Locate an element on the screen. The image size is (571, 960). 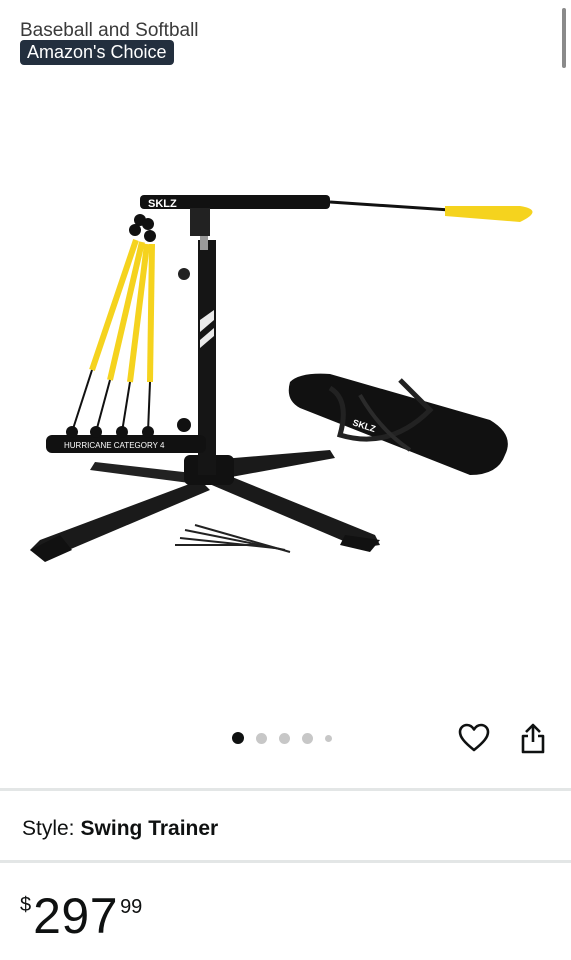
favorite-button is located at coordinates (474, 738).